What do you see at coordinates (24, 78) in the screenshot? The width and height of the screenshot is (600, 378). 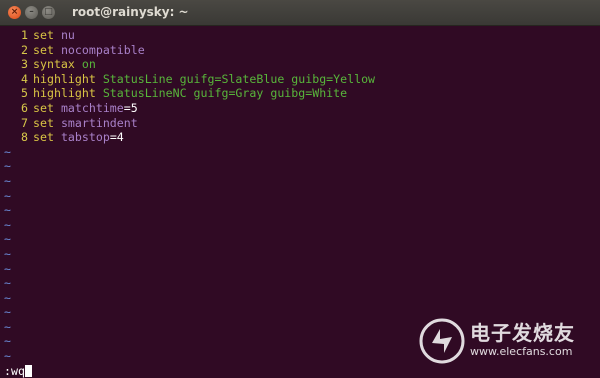 I see `line-number: 4` at bounding box center [24, 78].